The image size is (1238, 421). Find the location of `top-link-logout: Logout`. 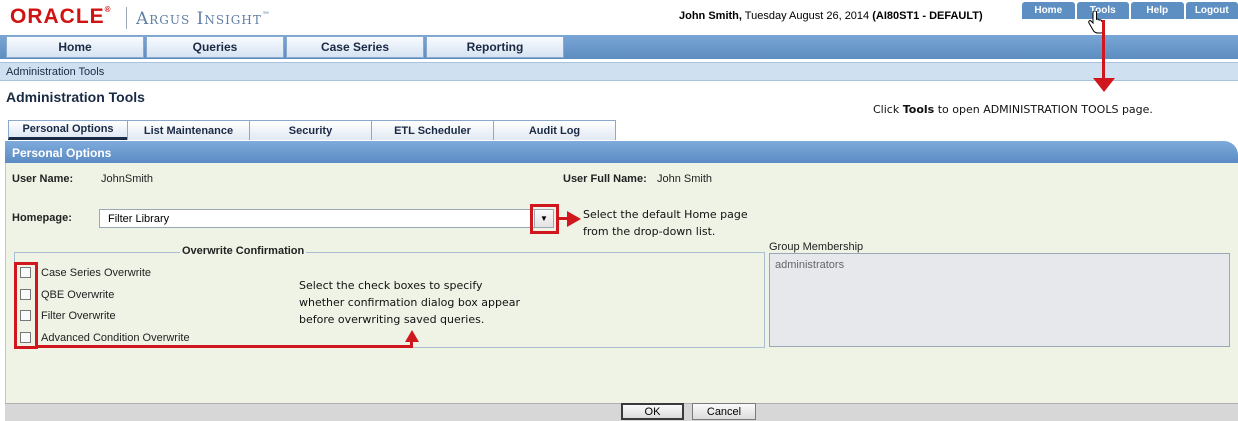

top-link-logout: Logout is located at coordinates (1211, 10).